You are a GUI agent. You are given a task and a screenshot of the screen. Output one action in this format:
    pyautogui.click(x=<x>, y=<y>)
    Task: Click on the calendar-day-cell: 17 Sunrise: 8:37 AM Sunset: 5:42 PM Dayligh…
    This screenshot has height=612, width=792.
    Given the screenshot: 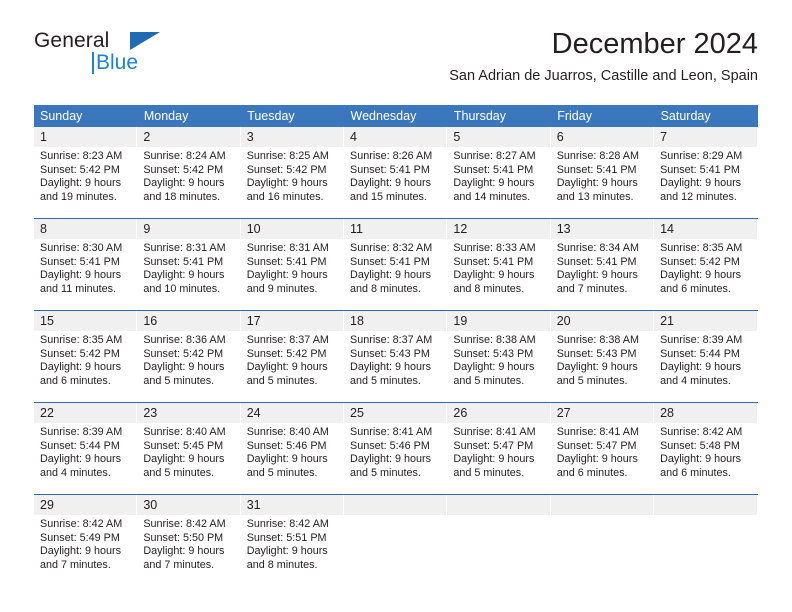 What is the action you would take?
    pyautogui.click(x=292, y=356)
    